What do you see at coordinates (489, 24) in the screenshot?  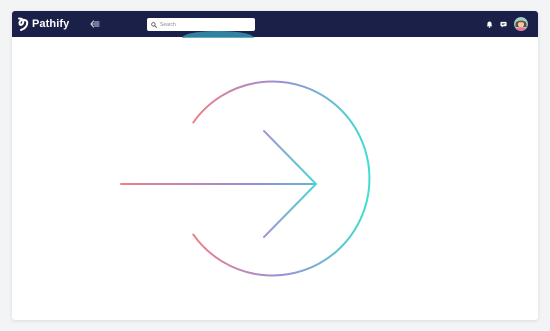 I see `bell-icon` at bounding box center [489, 24].